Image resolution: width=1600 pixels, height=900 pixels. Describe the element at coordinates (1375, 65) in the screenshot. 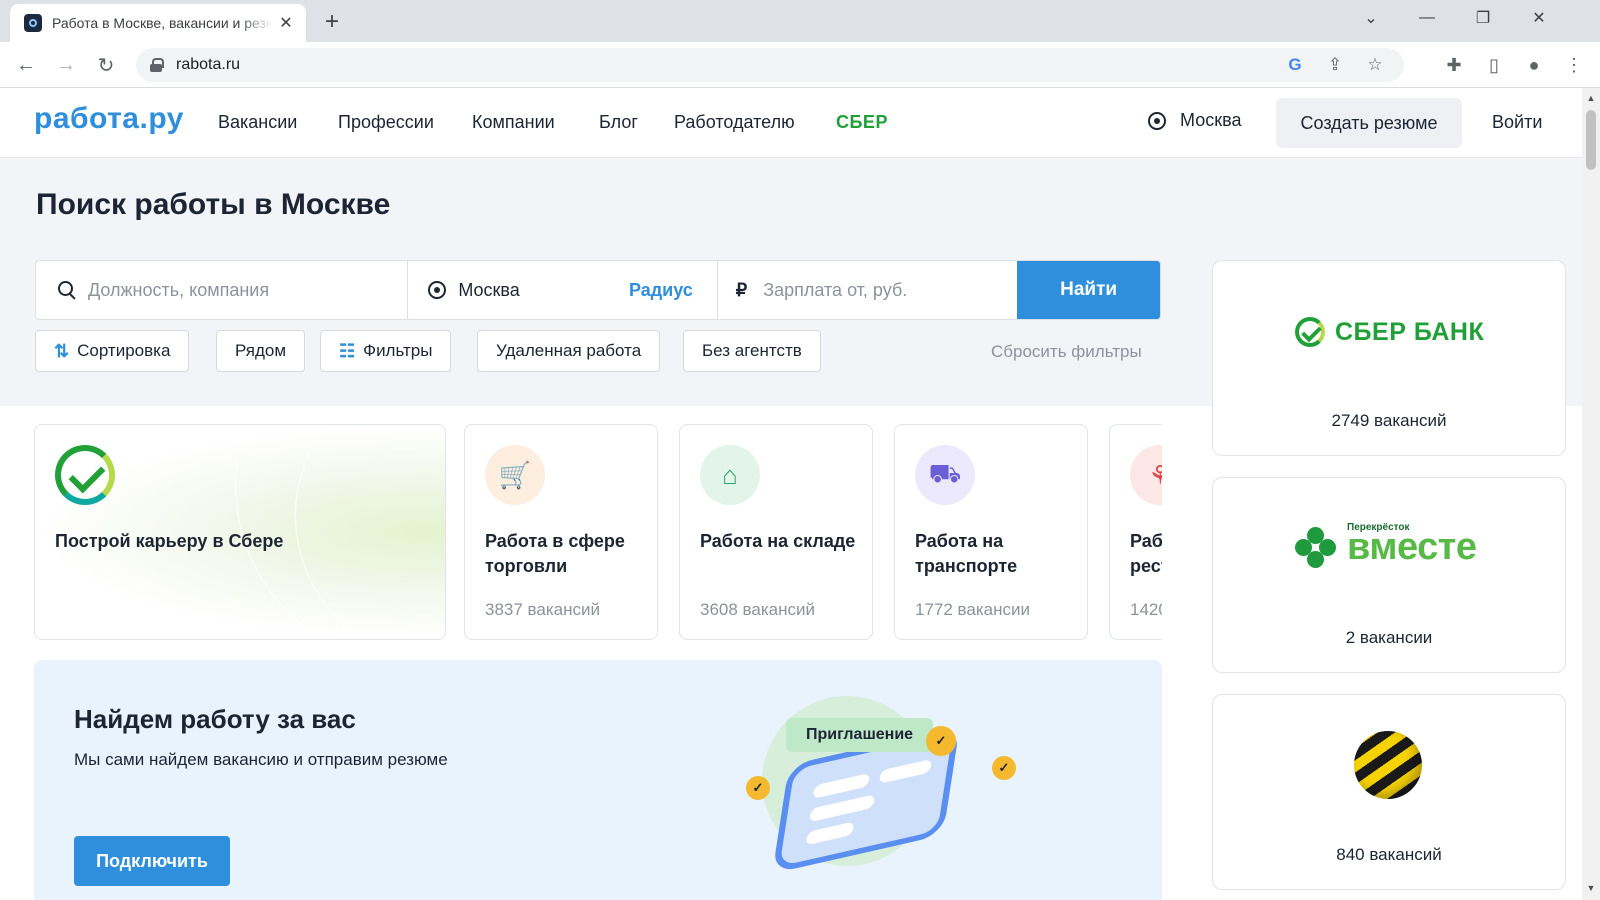

I see `bookmark-star-icon: ☆` at that location.